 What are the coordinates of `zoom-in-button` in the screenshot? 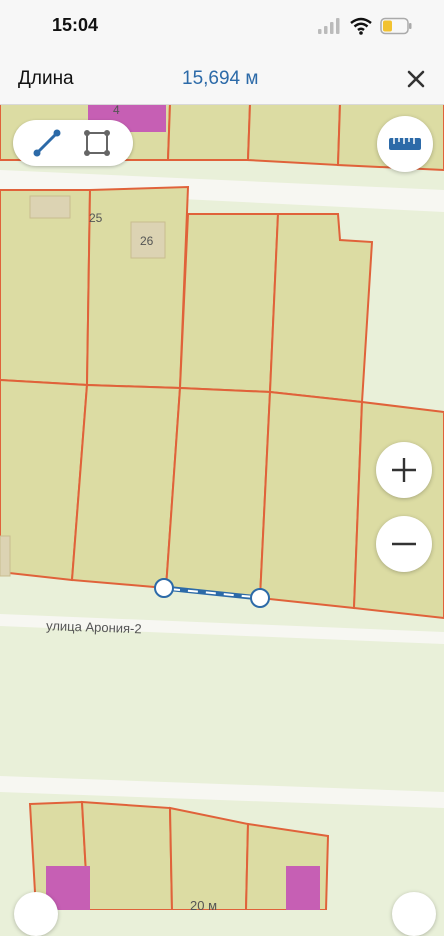 It's located at (404, 470).